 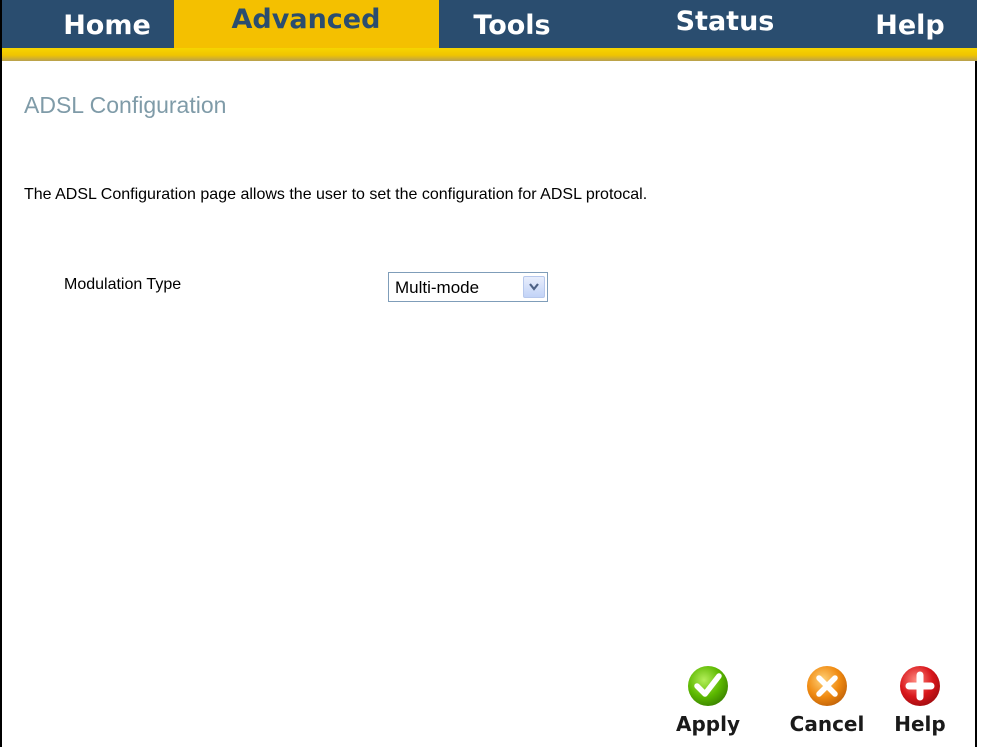 What do you see at coordinates (437, 287) in the screenshot?
I see `modulation-type-value: Multi-mode` at bounding box center [437, 287].